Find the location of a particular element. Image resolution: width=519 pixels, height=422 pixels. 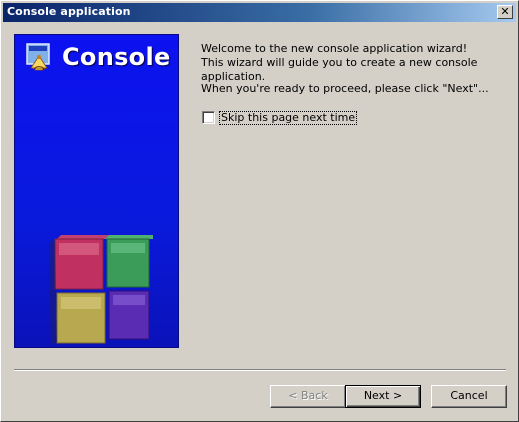

next-button-label: Next > is located at coordinates (383, 395).